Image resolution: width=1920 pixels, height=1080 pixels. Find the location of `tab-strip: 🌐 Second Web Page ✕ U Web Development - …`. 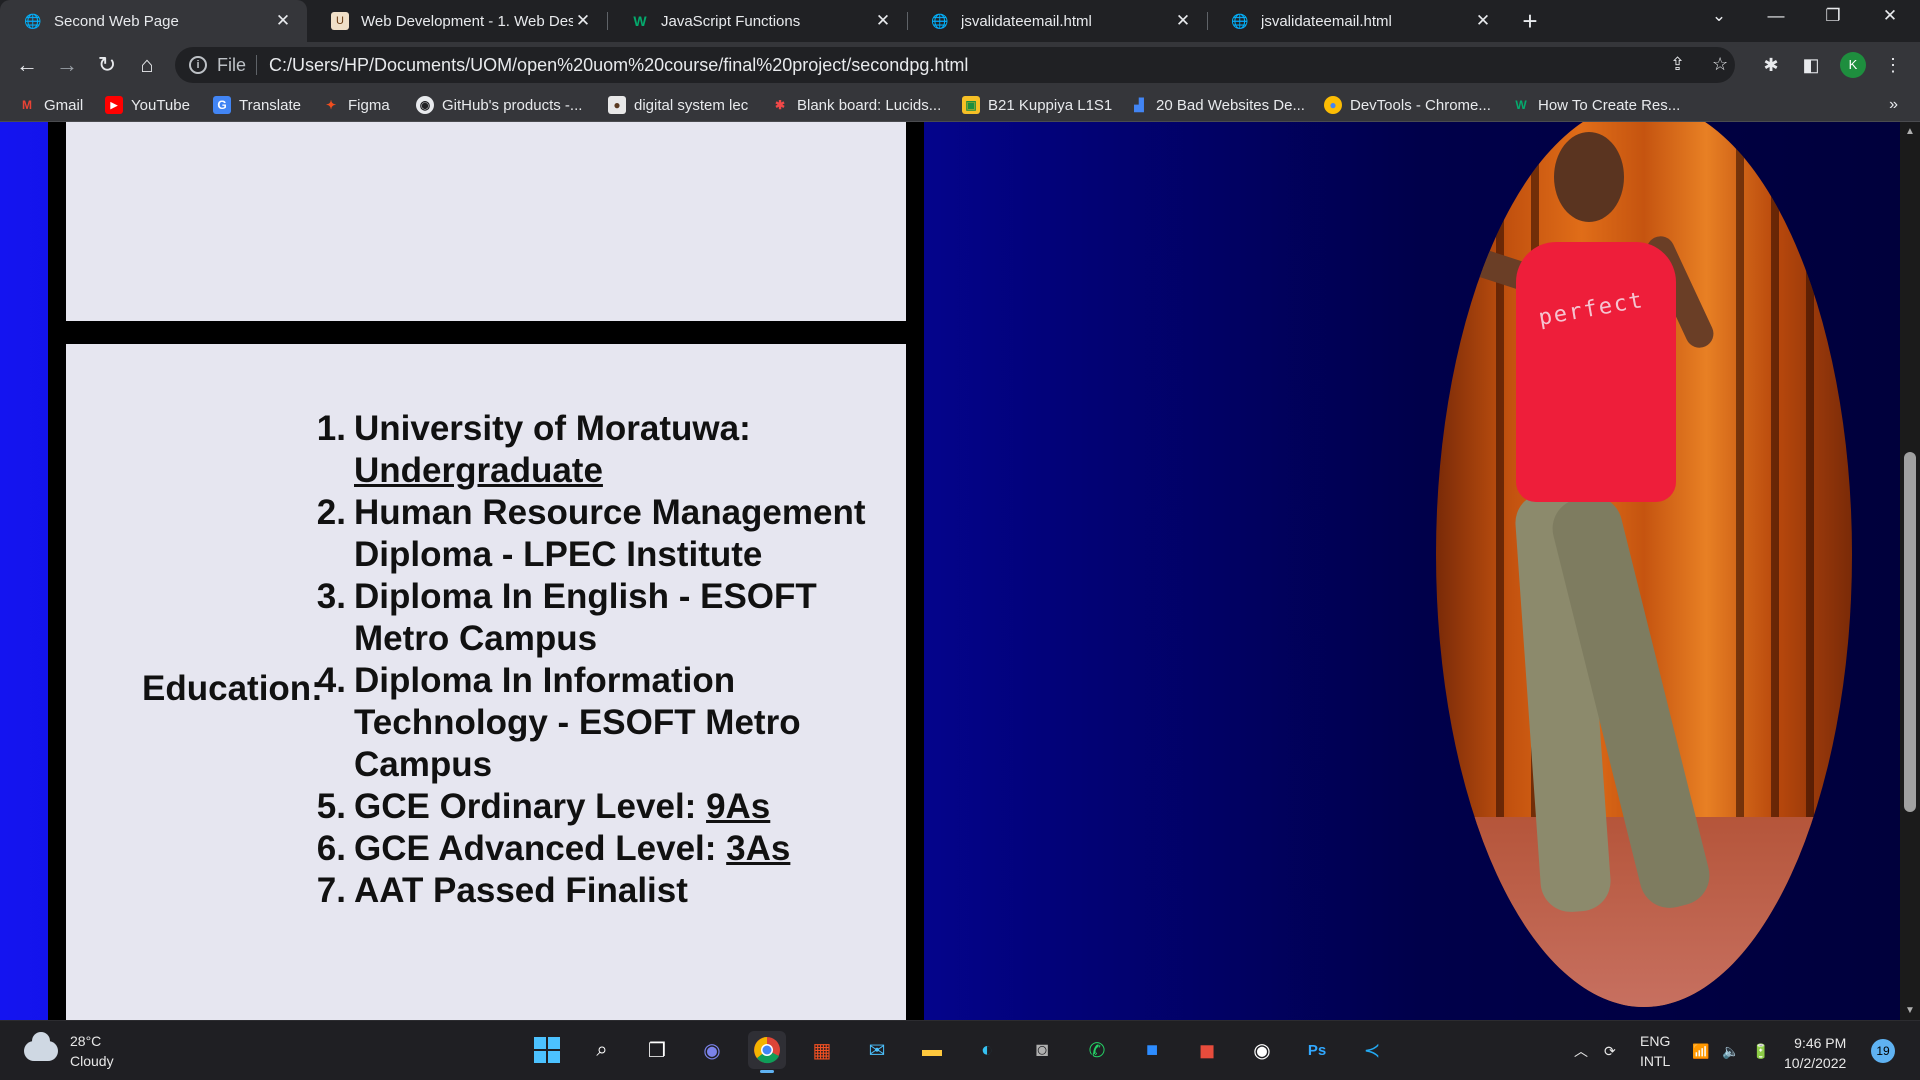

tab-strip: 🌐 Second Web Page ✕ U Web Development - … is located at coordinates (960, 21).